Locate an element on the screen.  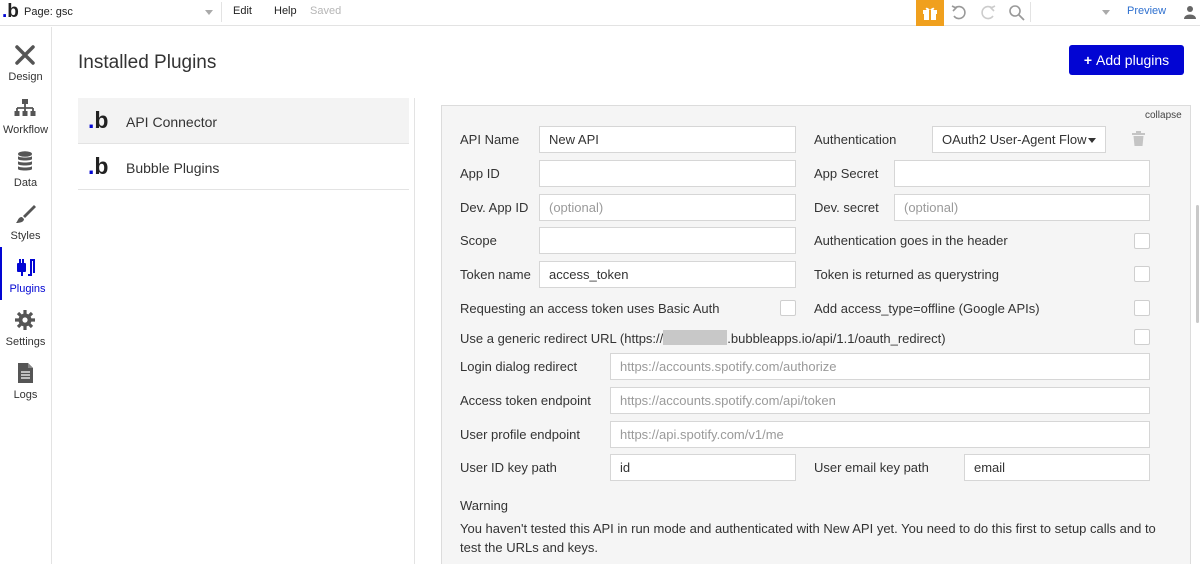
sidebar-item-settings: Settings is located at coordinates (25, 326).